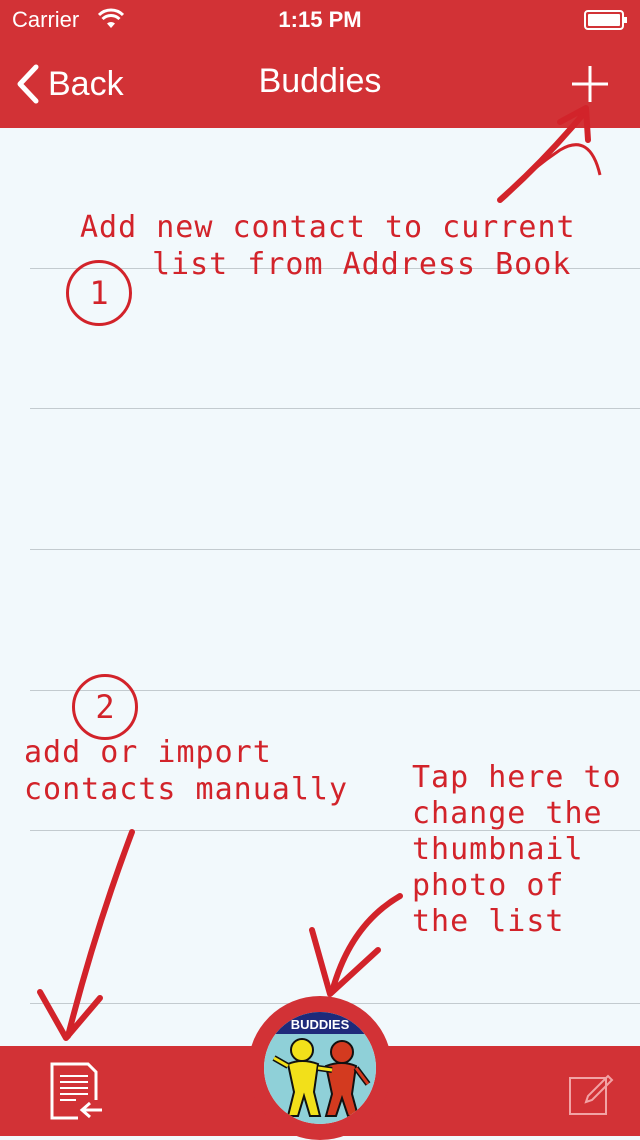 This screenshot has height=1140, width=640. I want to click on annotation-text: change the, so click(507, 813).